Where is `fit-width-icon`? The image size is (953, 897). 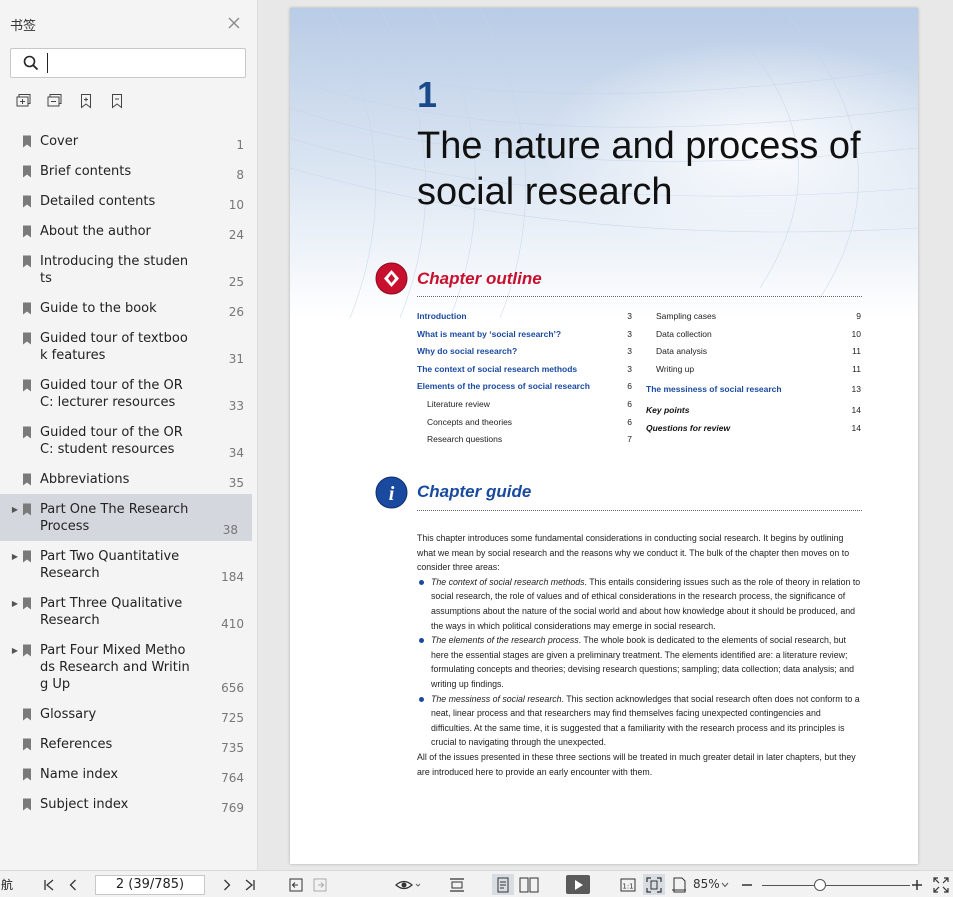 fit-width-icon is located at coordinates (679, 884).